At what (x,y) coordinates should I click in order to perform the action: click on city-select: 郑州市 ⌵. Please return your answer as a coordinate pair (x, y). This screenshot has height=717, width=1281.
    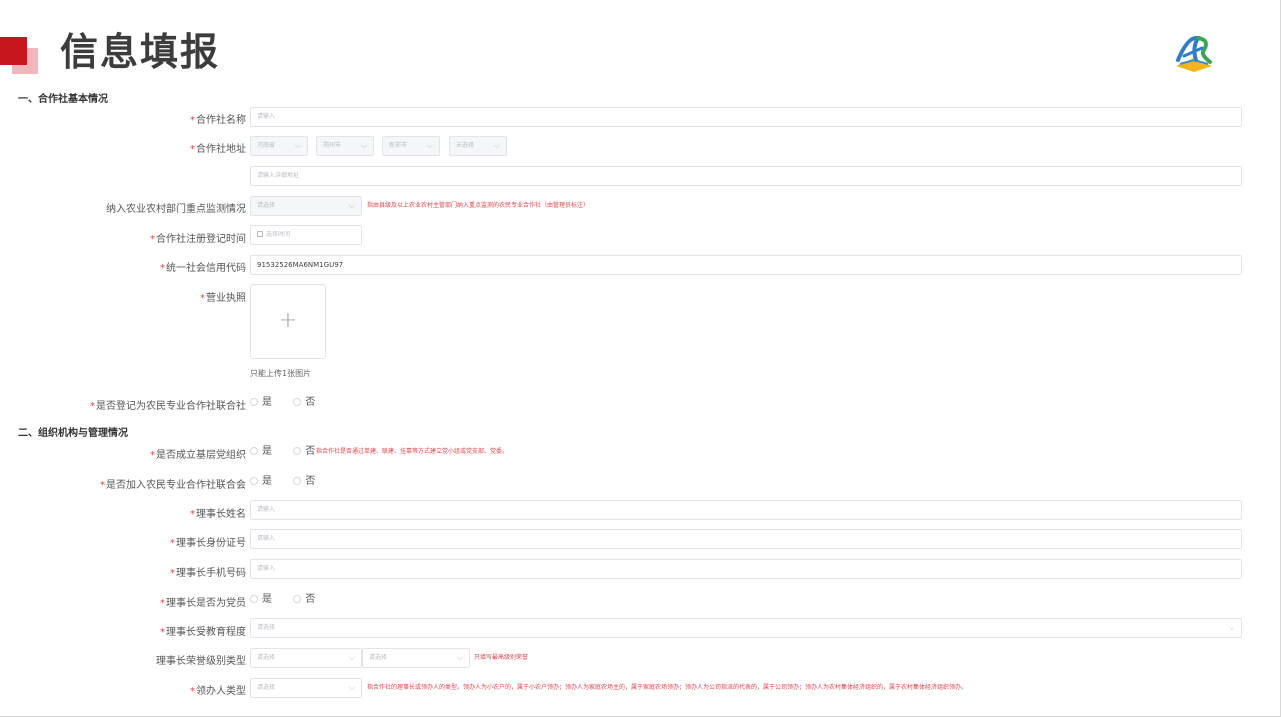
    Looking at the image, I should click on (345, 146).